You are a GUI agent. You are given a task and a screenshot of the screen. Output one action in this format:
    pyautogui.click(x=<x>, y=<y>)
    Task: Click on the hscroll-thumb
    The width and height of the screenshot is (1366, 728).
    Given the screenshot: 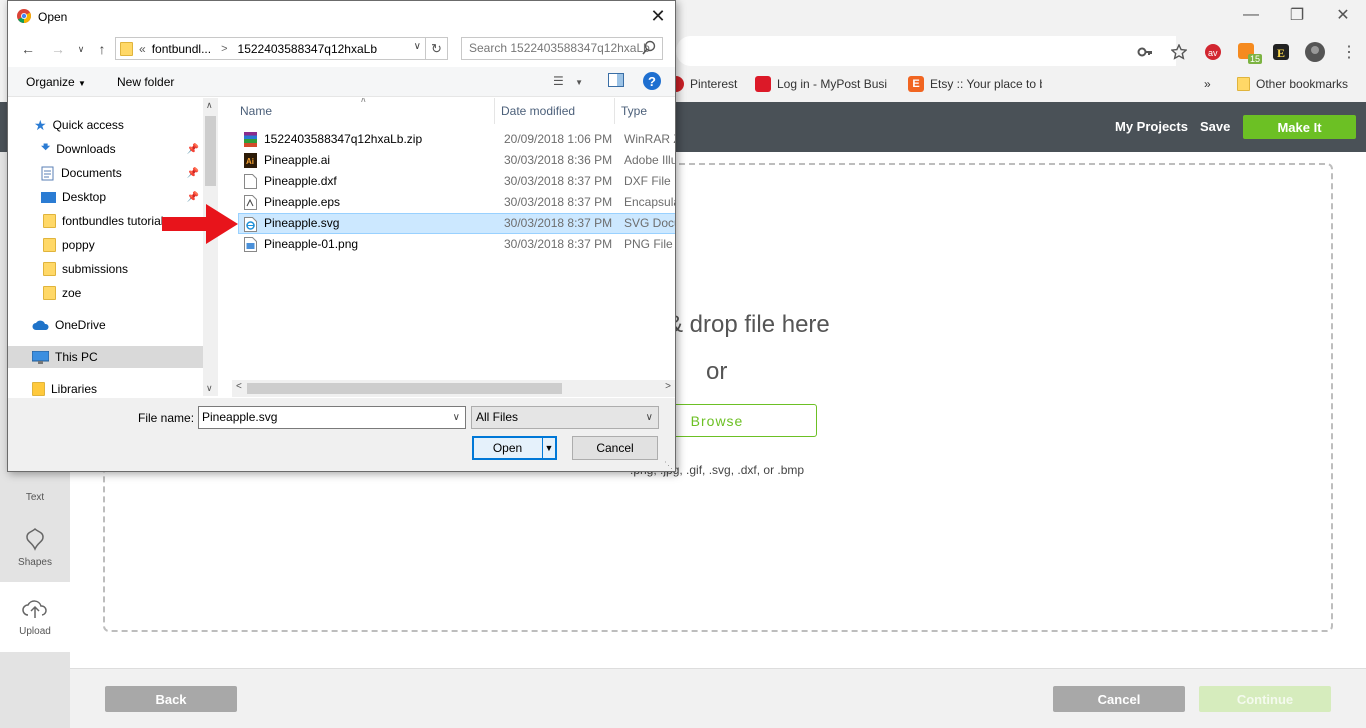 What is the action you would take?
    pyautogui.click(x=404, y=388)
    